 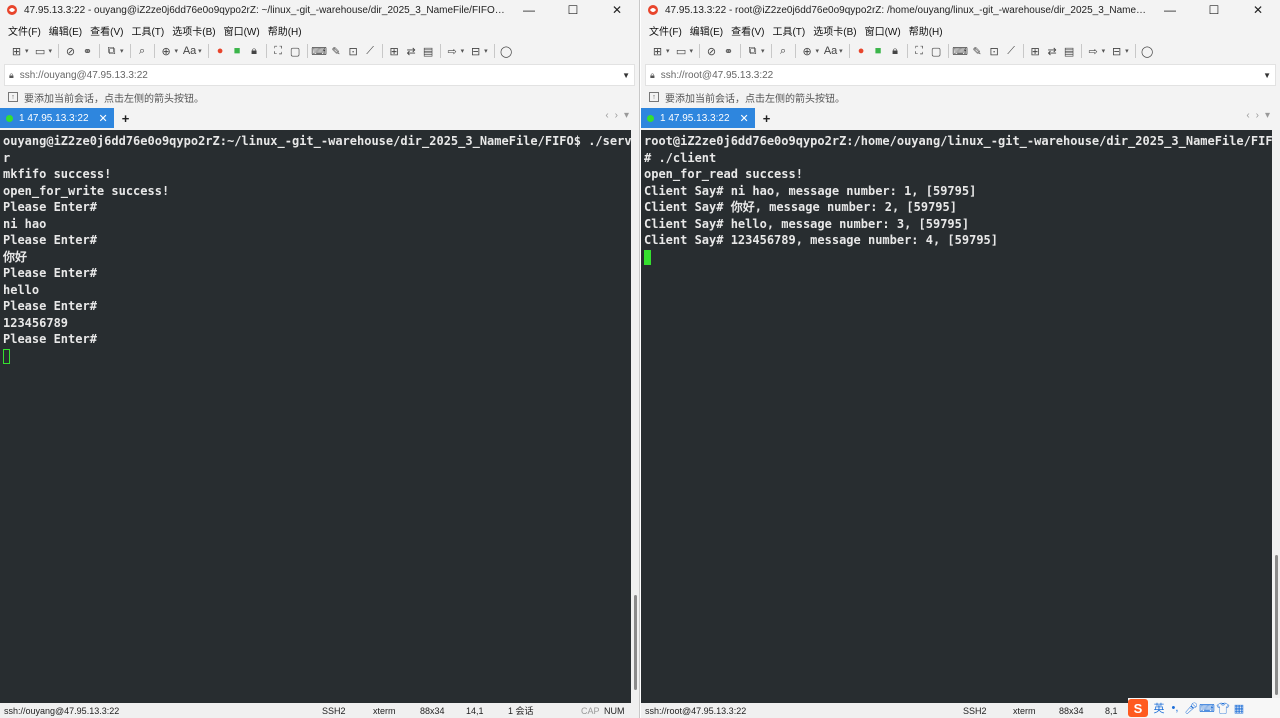 I want to click on tab-session-1: 1 47.95.13.3:22 ✕, so click(x=698, y=118).